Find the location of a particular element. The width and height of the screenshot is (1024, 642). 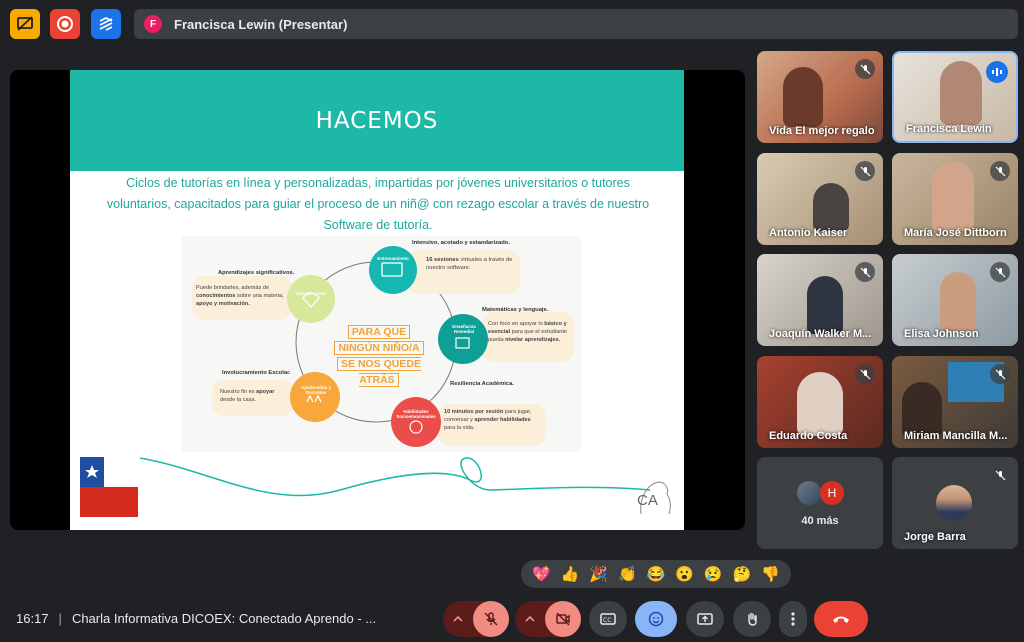

raise-hand-button is located at coordinates (752, 619).